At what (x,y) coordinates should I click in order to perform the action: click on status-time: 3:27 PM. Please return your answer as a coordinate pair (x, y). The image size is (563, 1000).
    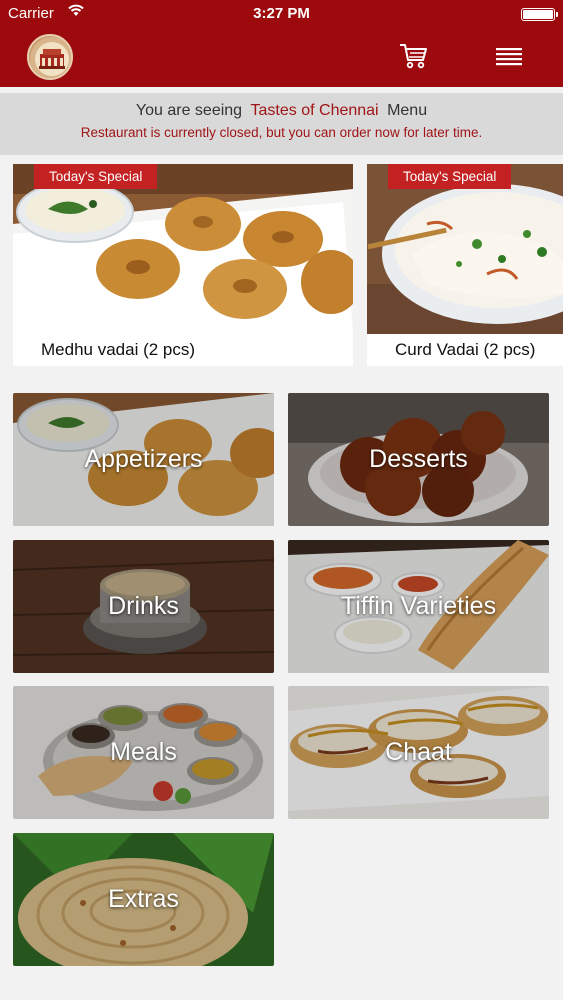
    Looking at the image, I should click on (281, 13).